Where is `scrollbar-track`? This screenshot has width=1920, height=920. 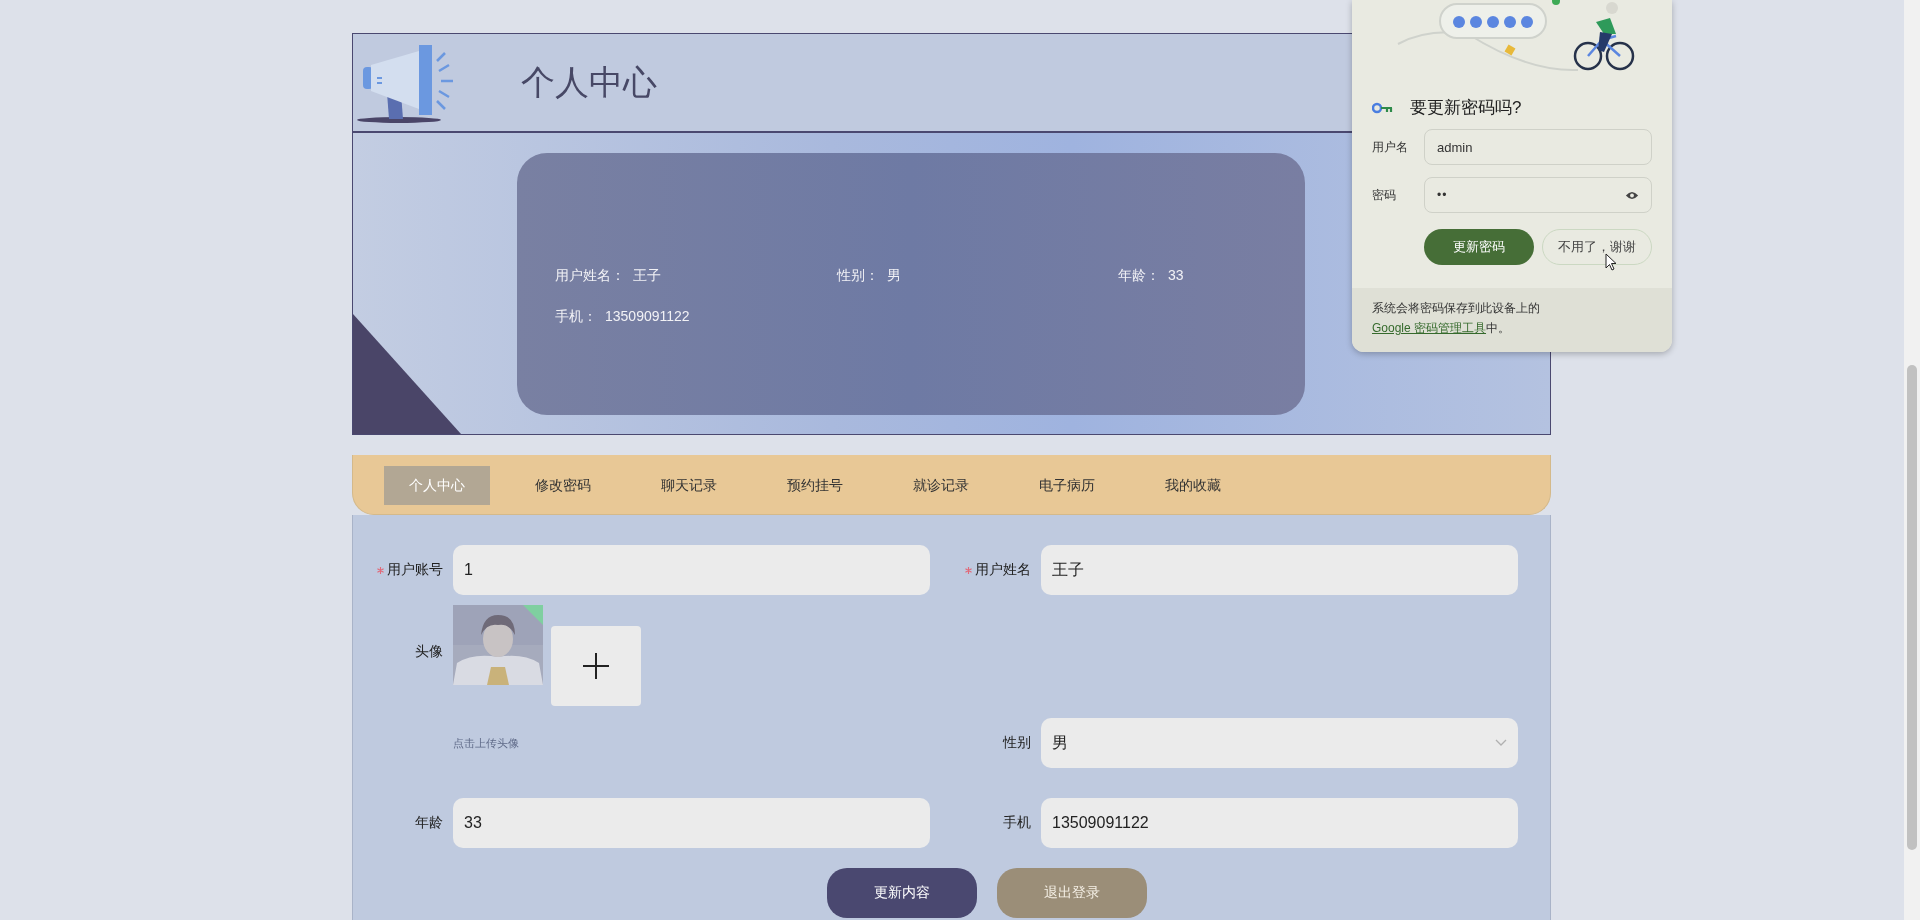 scrollbar-track is located at coordinates (1912, 460).